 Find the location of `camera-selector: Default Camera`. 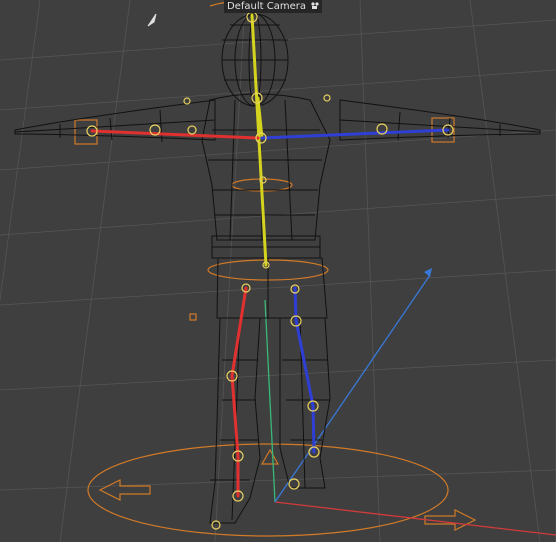

camera-selector: Default Camera is located at coordinates (273, 6).